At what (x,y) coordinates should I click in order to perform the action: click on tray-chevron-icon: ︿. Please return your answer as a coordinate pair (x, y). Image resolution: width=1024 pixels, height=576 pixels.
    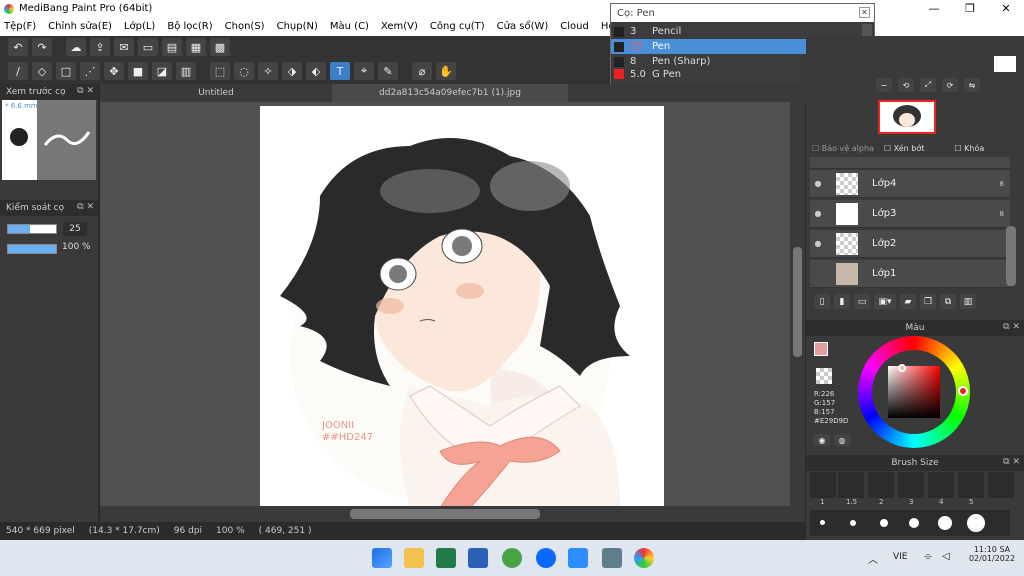
    Looking at the image, I should click on (873, 558).